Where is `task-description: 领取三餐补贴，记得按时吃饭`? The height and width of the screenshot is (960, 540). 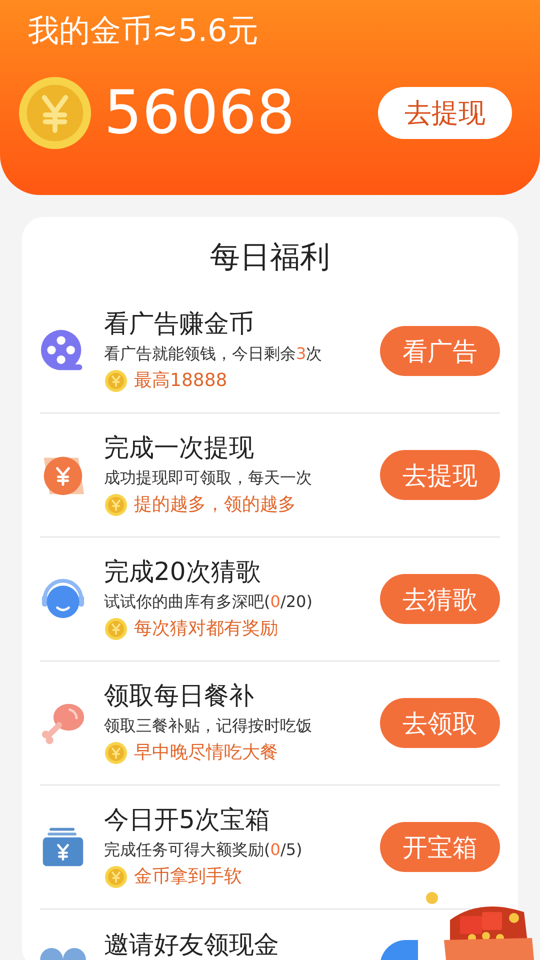
task-description: 领取三餐补贴，记得按时吃饭 is located at coordinates (208, 726).